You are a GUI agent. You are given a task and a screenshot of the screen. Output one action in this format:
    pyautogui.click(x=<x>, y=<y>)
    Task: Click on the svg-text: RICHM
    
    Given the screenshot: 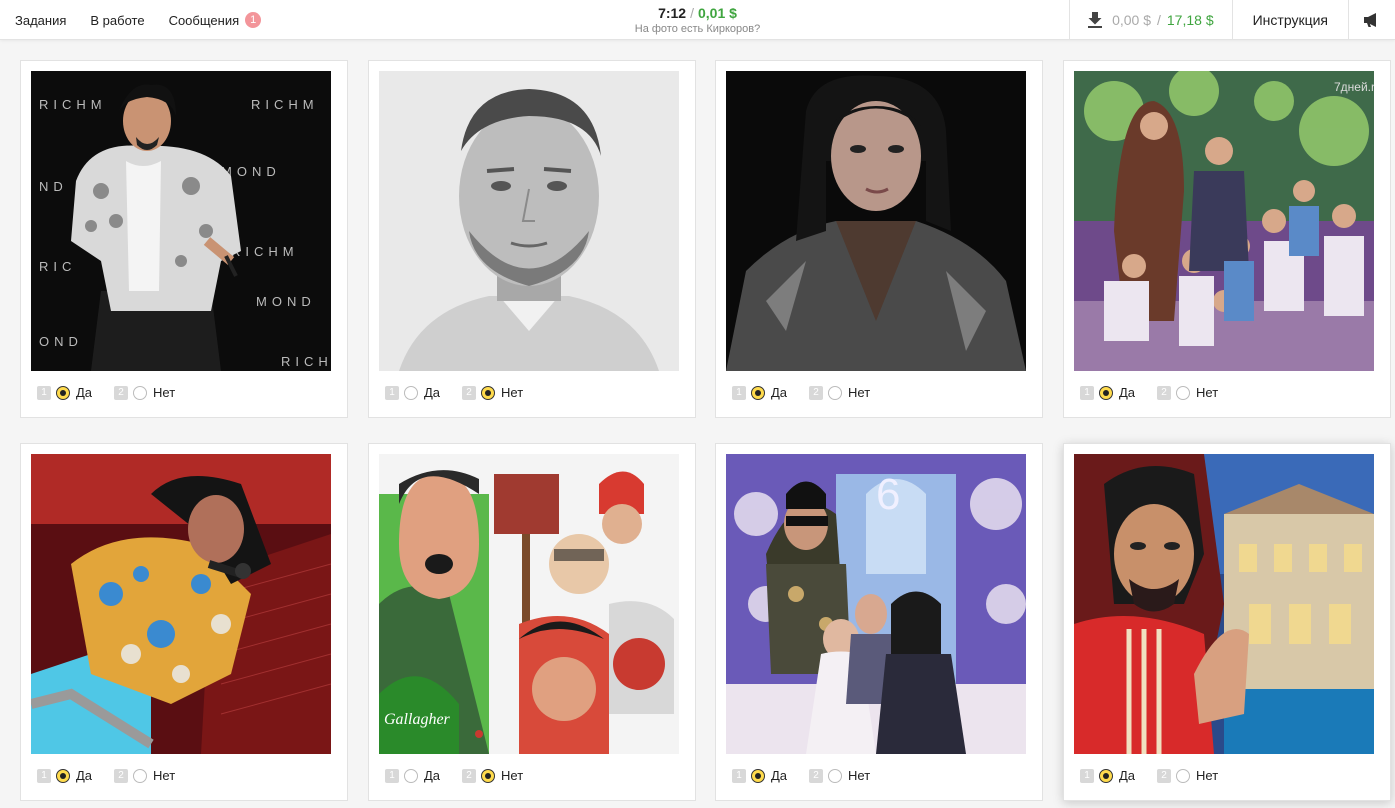 What is the action you would take?
    pyautogui.click(x=265, y=251)
    